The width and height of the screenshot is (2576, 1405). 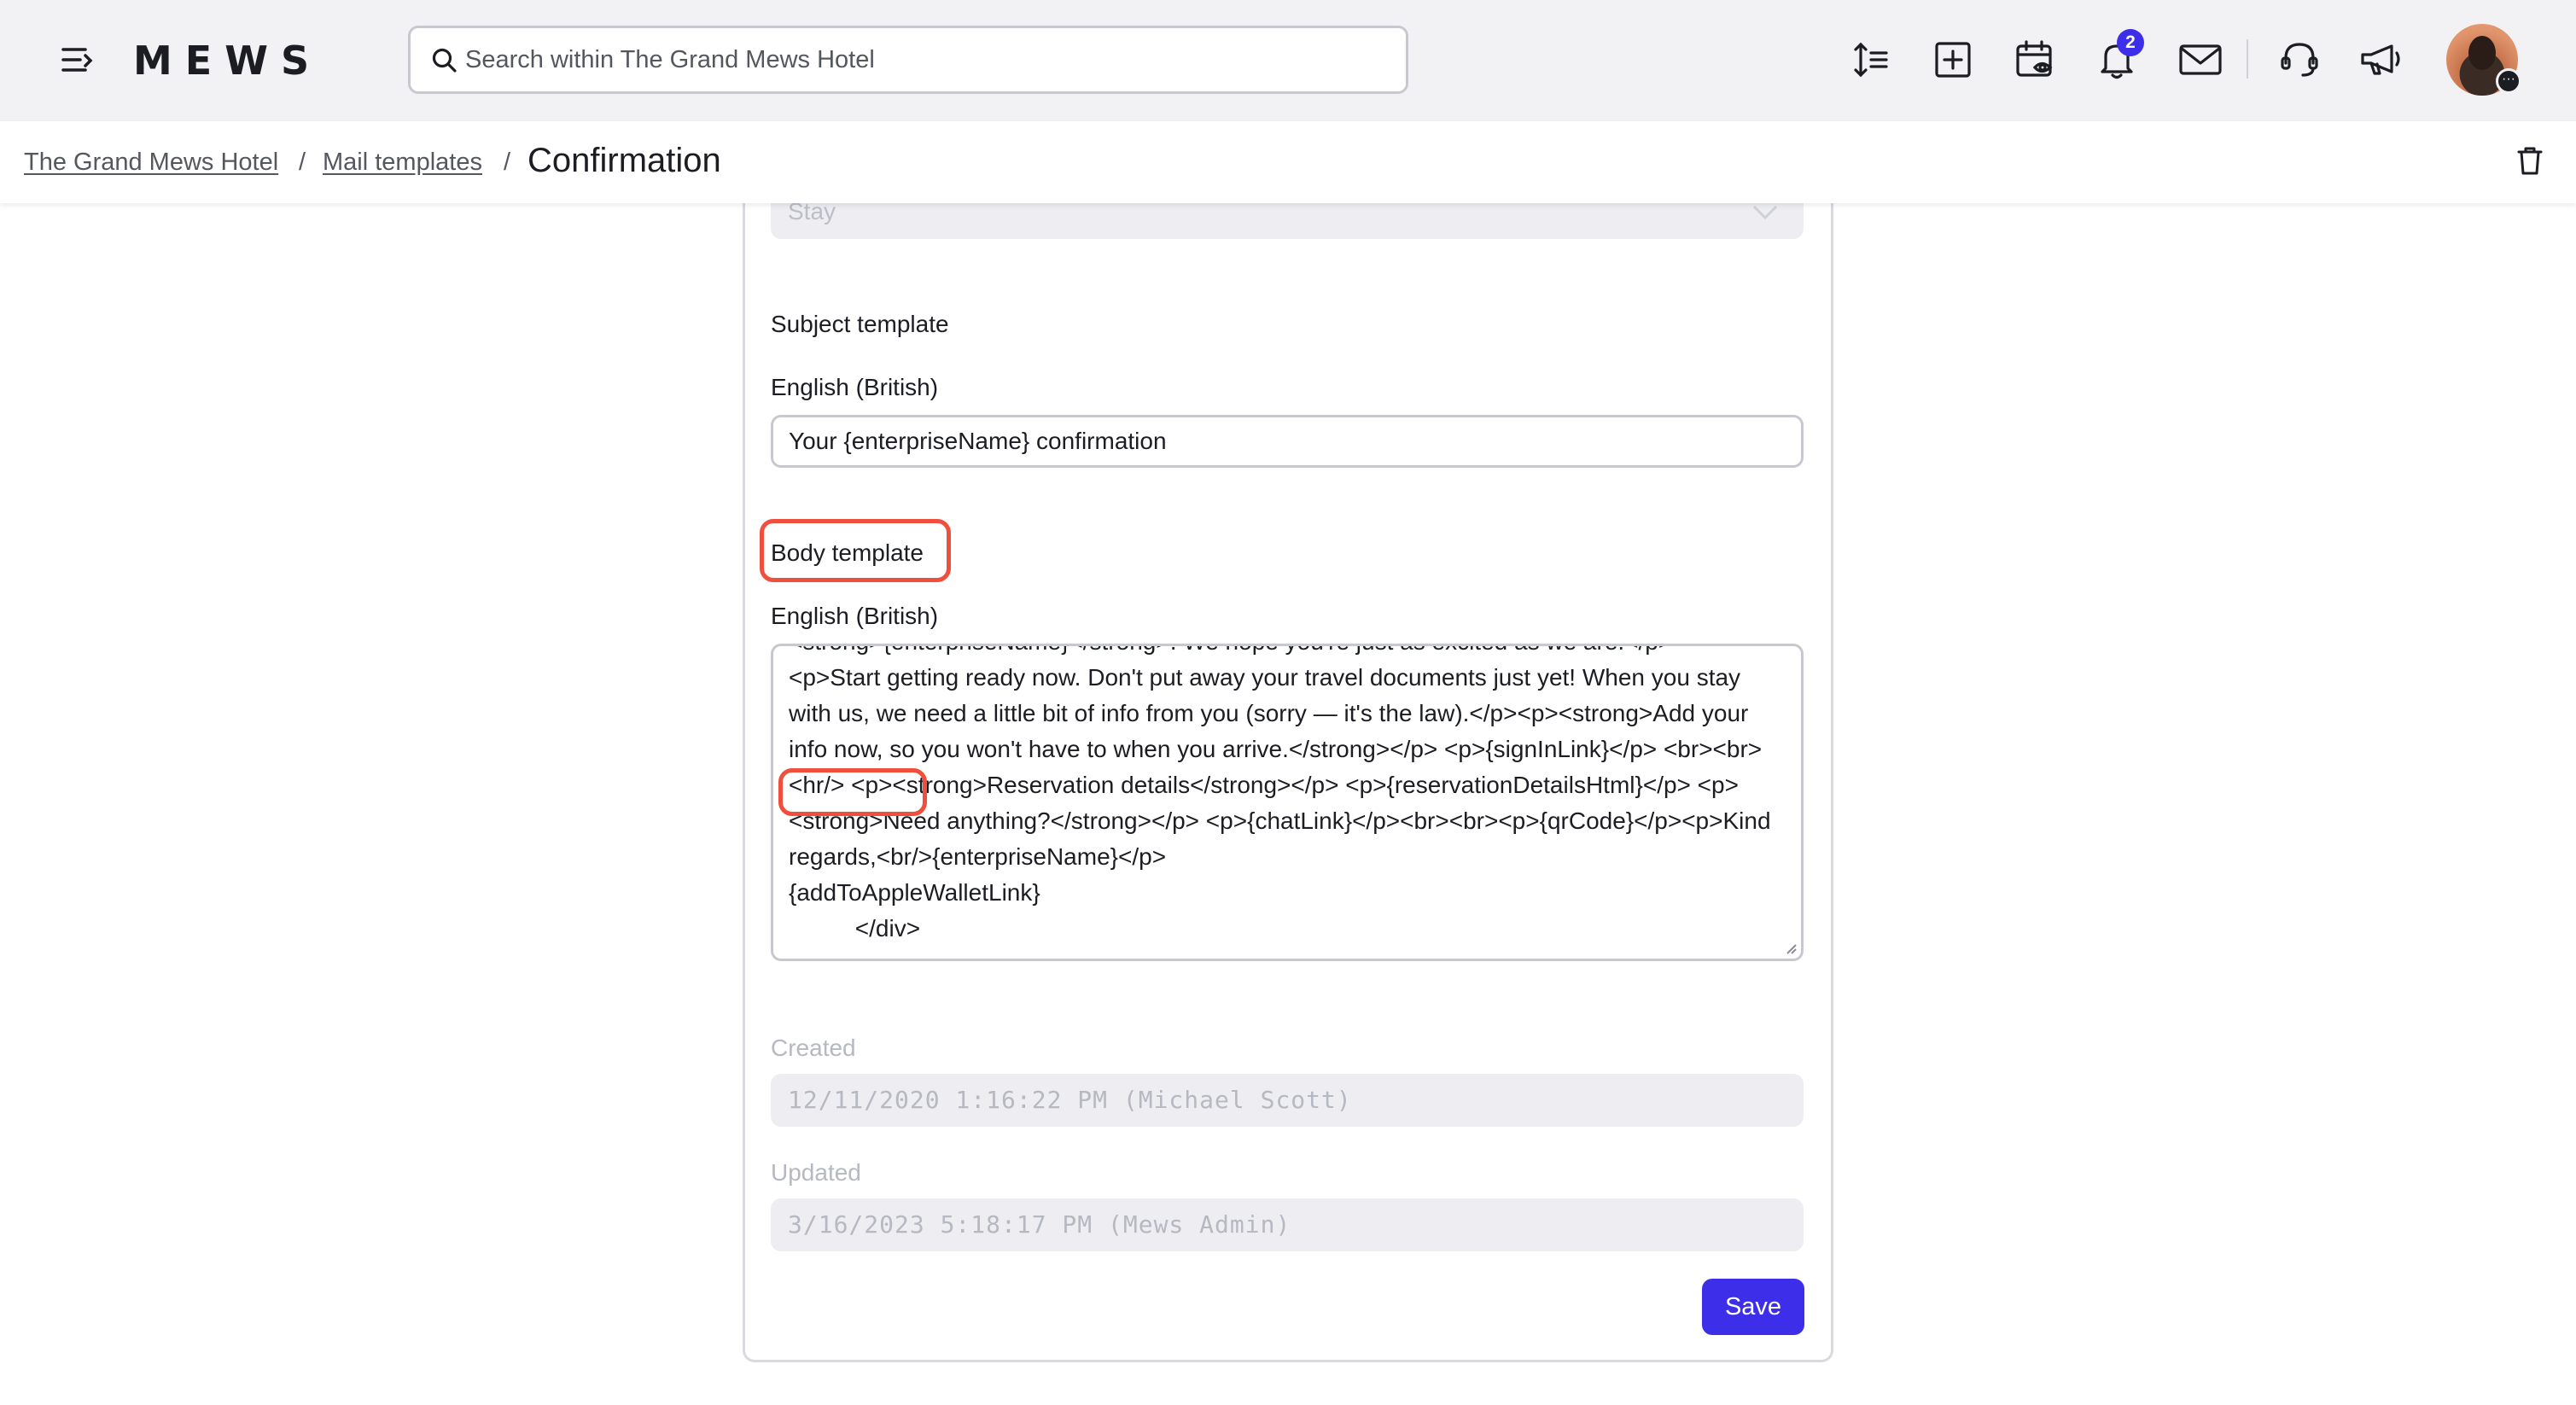 What do you see at coordinates (813, 1048) in the screenshot?
I see `created-label: Created` at bounding box center [813, 1048].